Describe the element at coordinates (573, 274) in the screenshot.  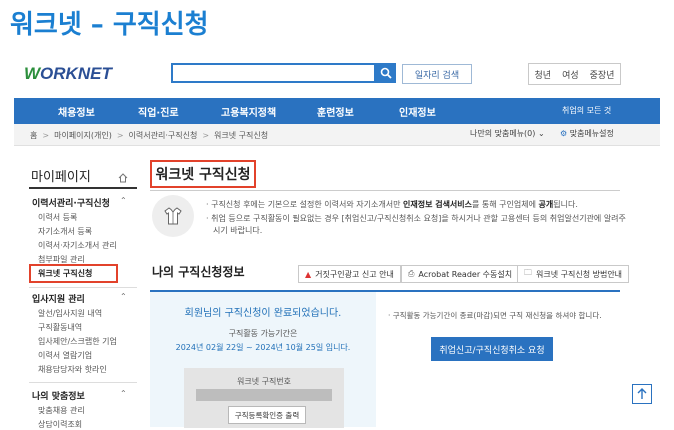
I see `application-guide-button: 🗀 워크넷 구직신청 방법안내` at that location.